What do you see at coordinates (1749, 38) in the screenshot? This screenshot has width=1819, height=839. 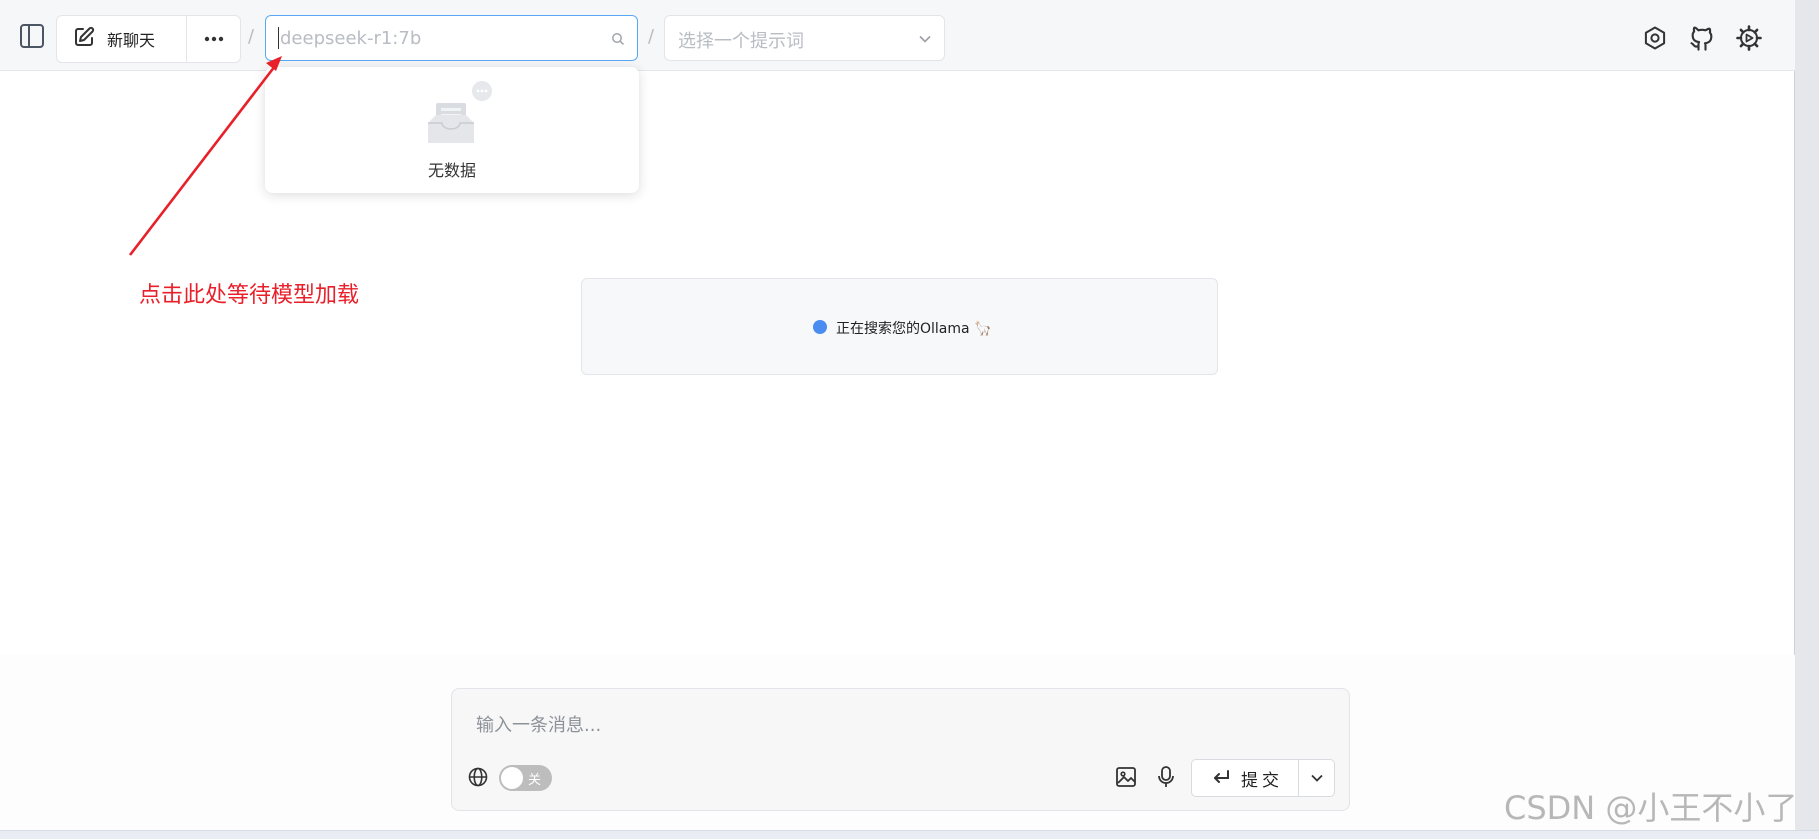 I see `gear-icon` at bounding box center [1749, 38].